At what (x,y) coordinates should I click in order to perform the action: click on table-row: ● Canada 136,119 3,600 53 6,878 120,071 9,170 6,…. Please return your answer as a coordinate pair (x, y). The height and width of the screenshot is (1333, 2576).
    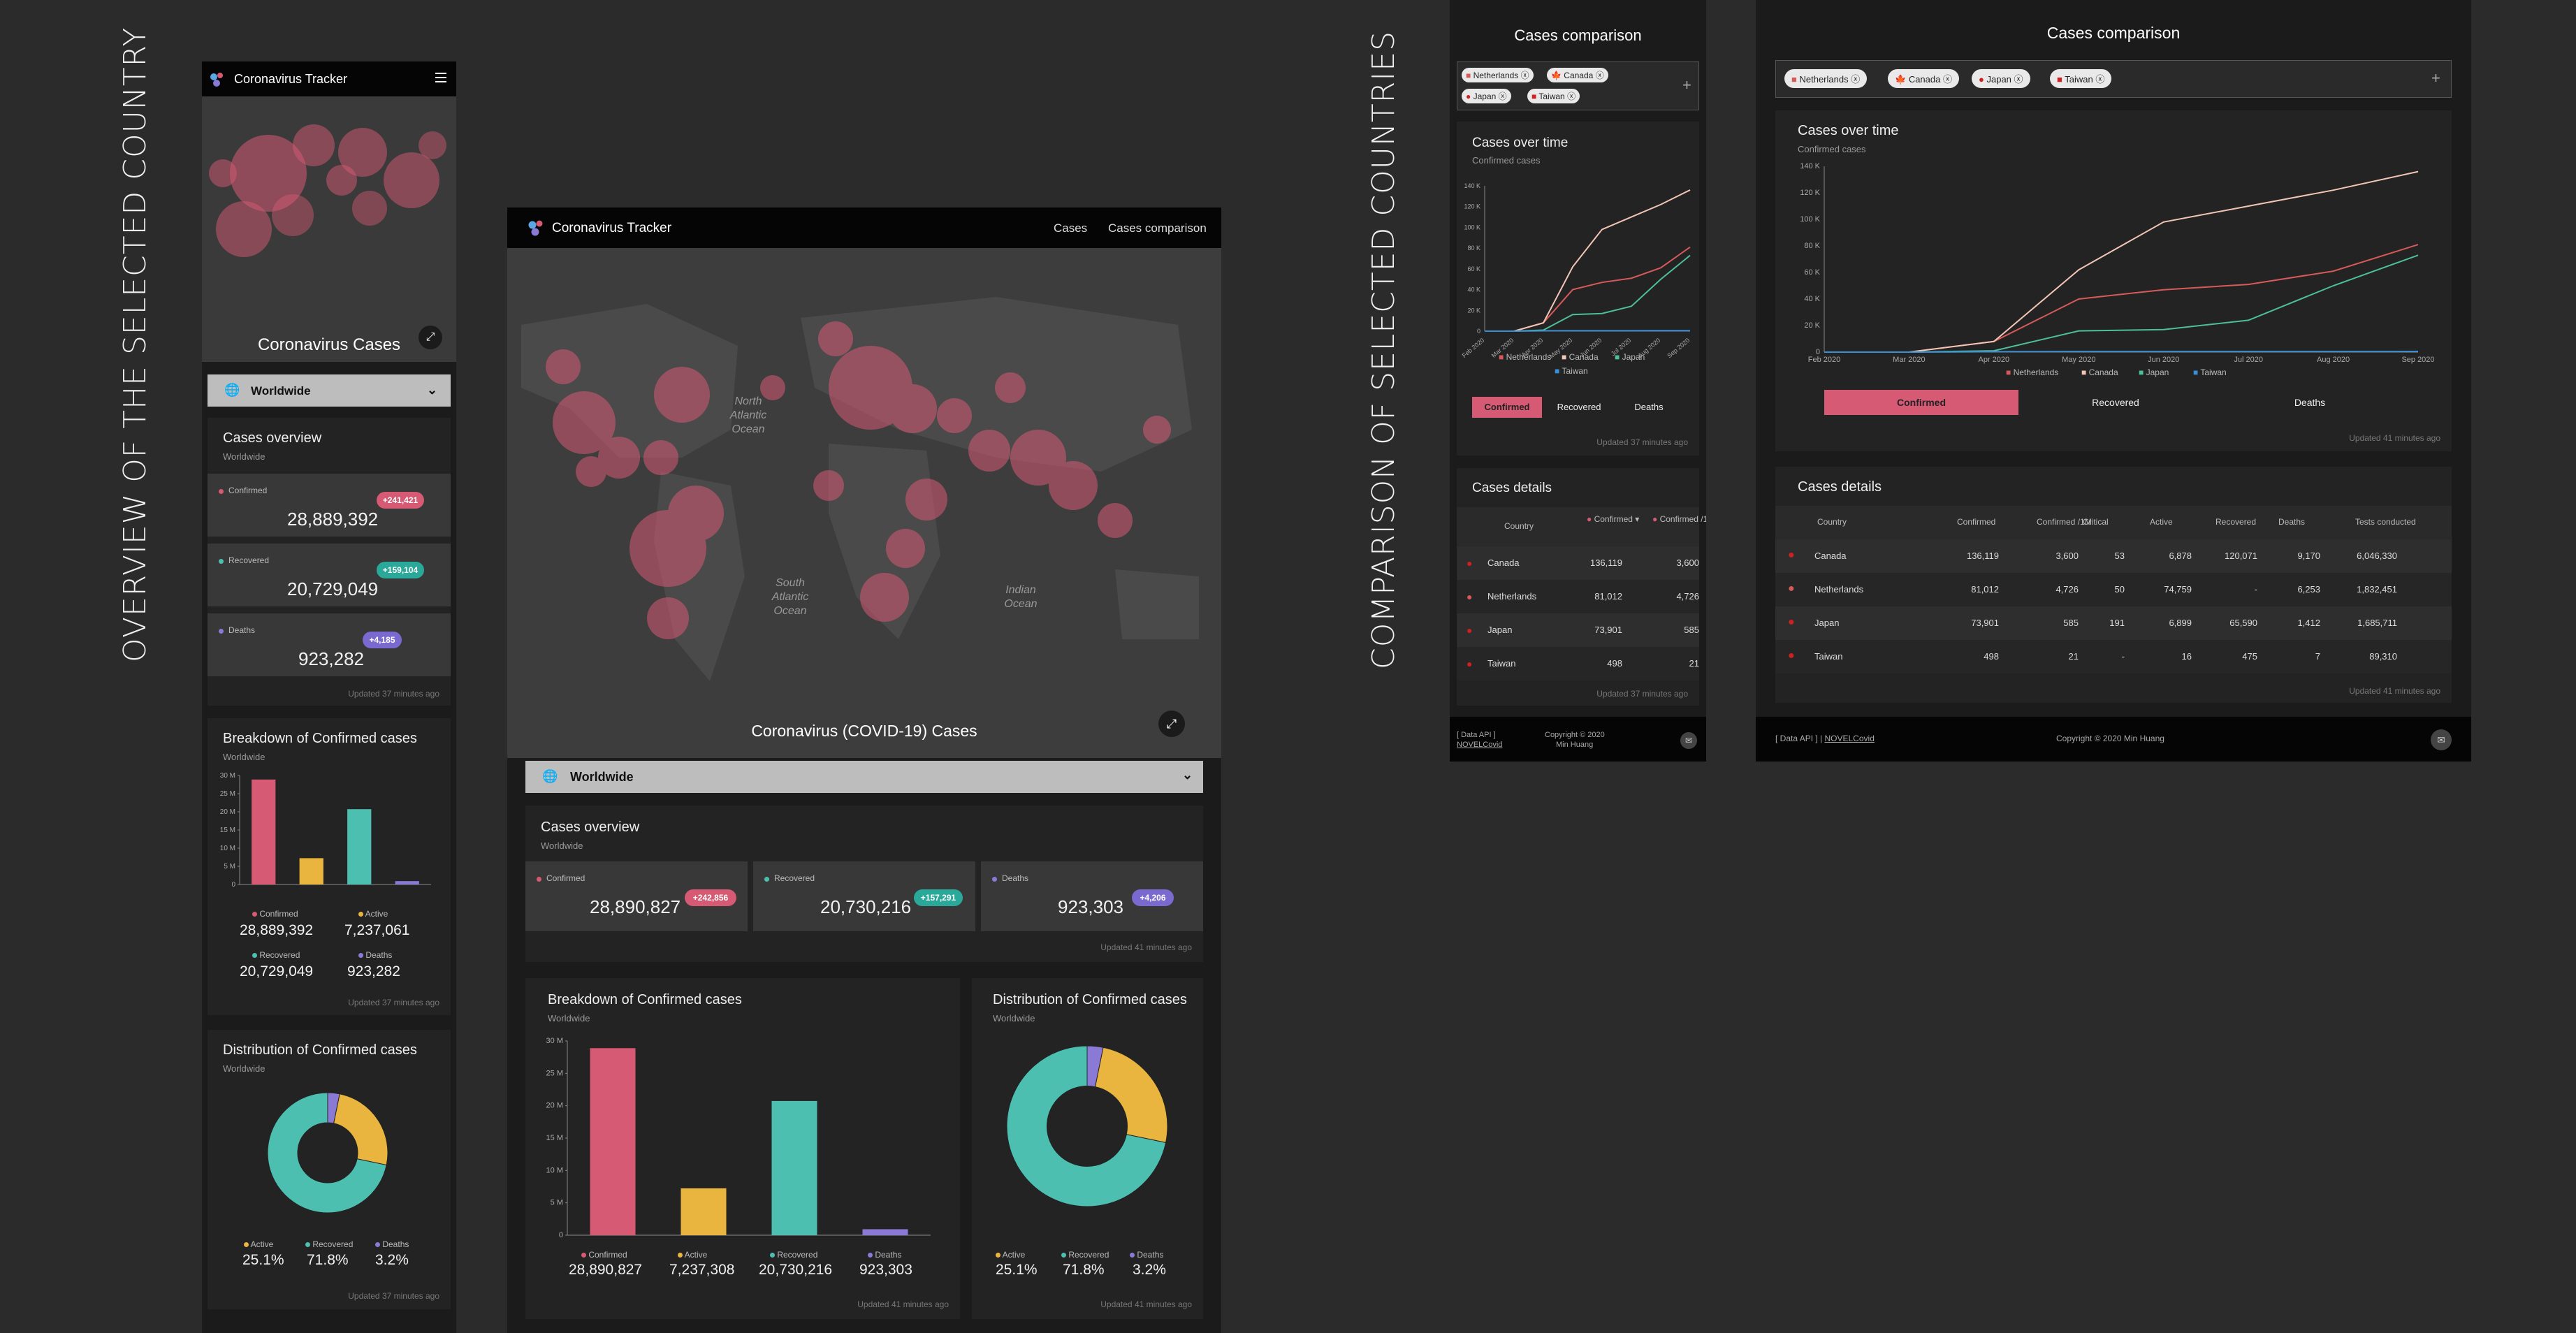
    Looking at the image, I should click on (2113, 556).